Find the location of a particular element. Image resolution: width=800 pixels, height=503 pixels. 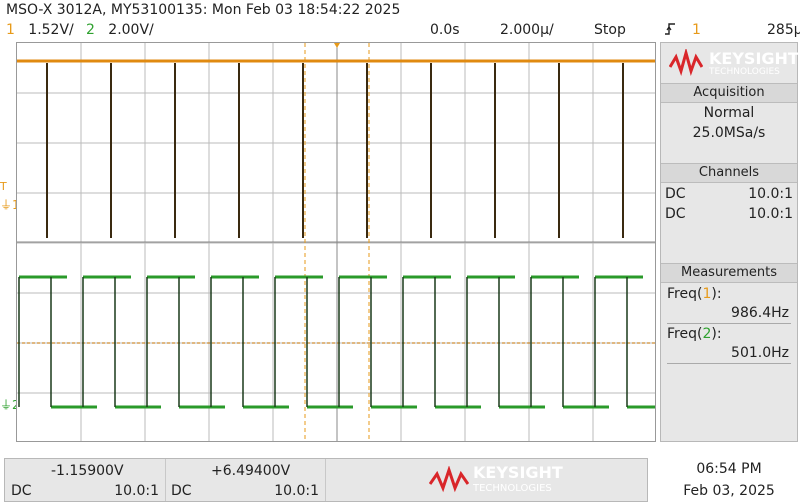

measurements-heading: Measurements is located at coordinates (729, 273).